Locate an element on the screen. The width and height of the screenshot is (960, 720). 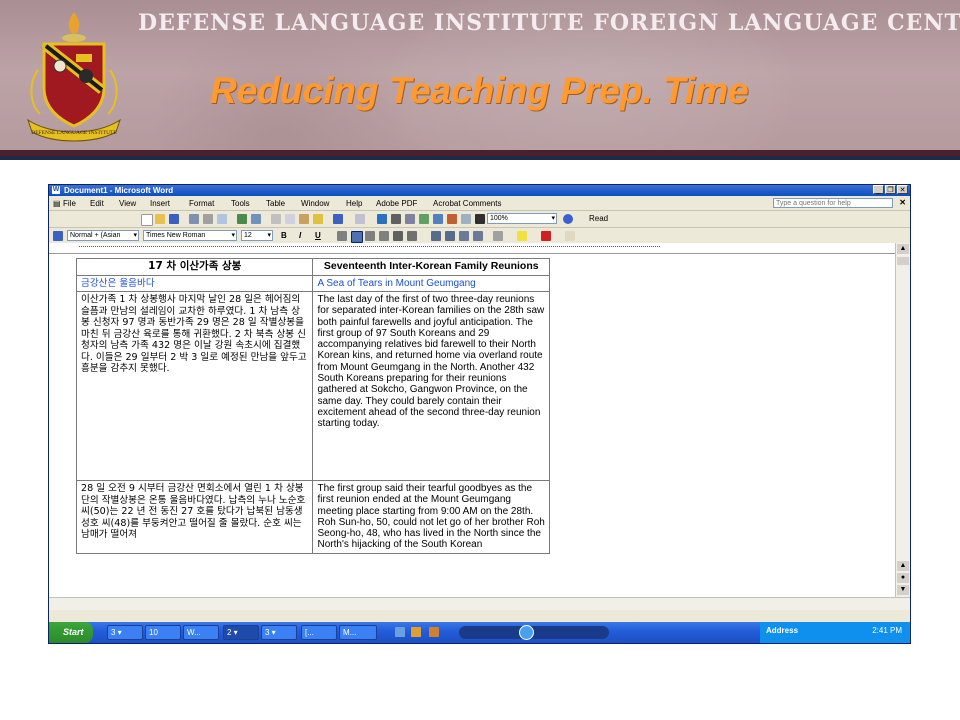
help-search-input: Type a question for help is located at coordinates (833, 203).